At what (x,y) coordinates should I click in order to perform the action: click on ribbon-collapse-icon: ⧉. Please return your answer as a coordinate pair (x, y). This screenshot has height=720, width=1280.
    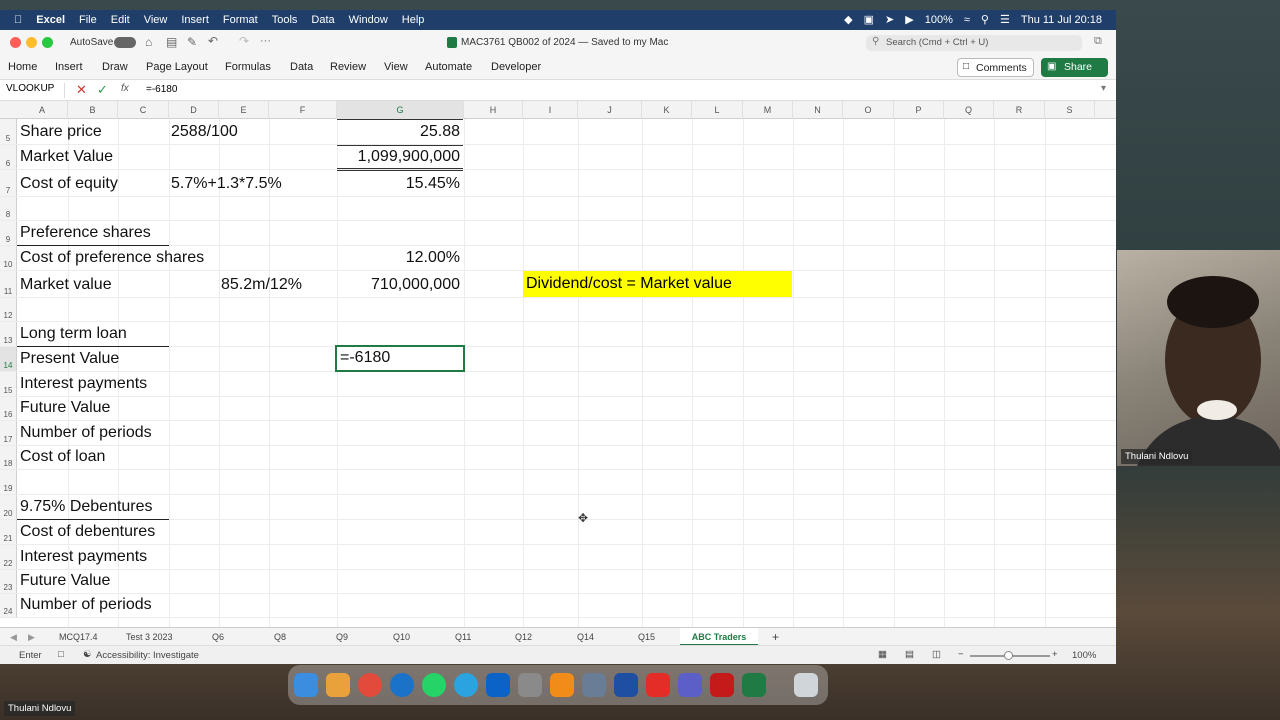
    Looking at the image, I should click on (1098, 41).